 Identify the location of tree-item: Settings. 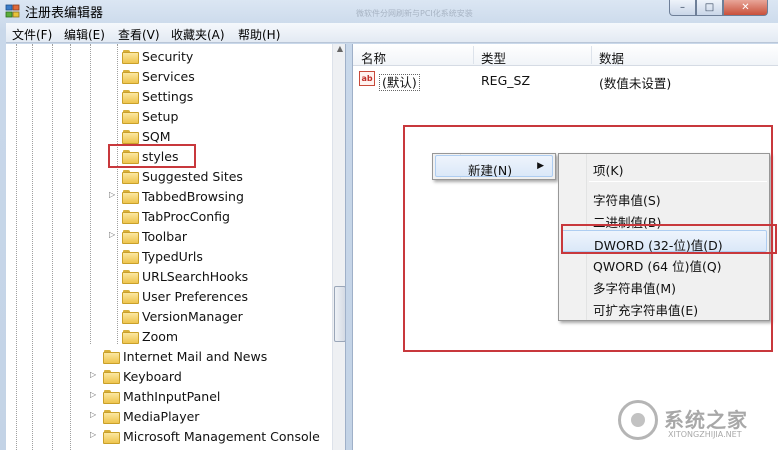
(157, 96).